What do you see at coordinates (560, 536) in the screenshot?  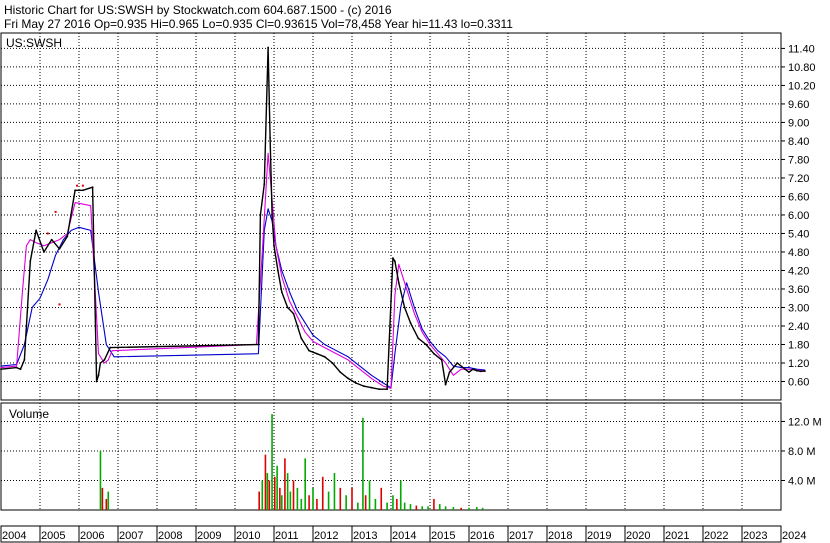 I see `year-tick-label: 2018` at bounding box center [560, 536].